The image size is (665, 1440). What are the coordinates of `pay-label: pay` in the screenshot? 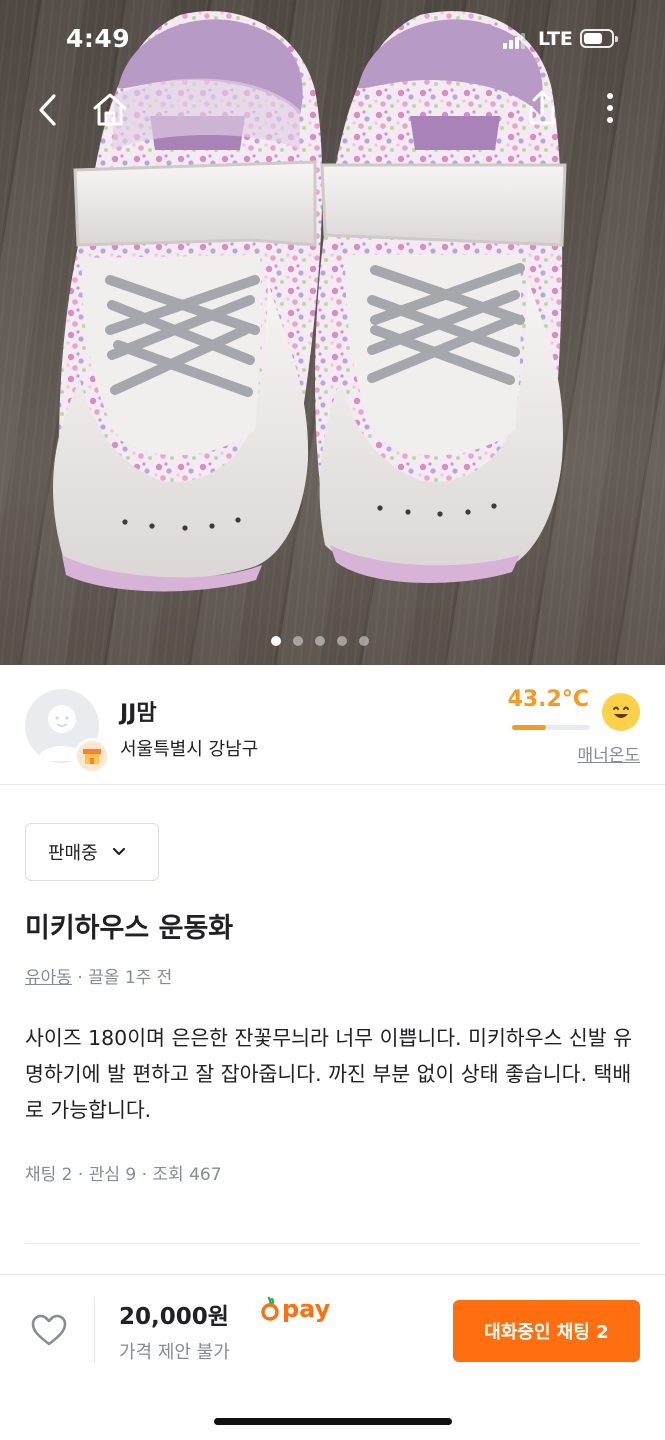 It's located at (306, 1309).